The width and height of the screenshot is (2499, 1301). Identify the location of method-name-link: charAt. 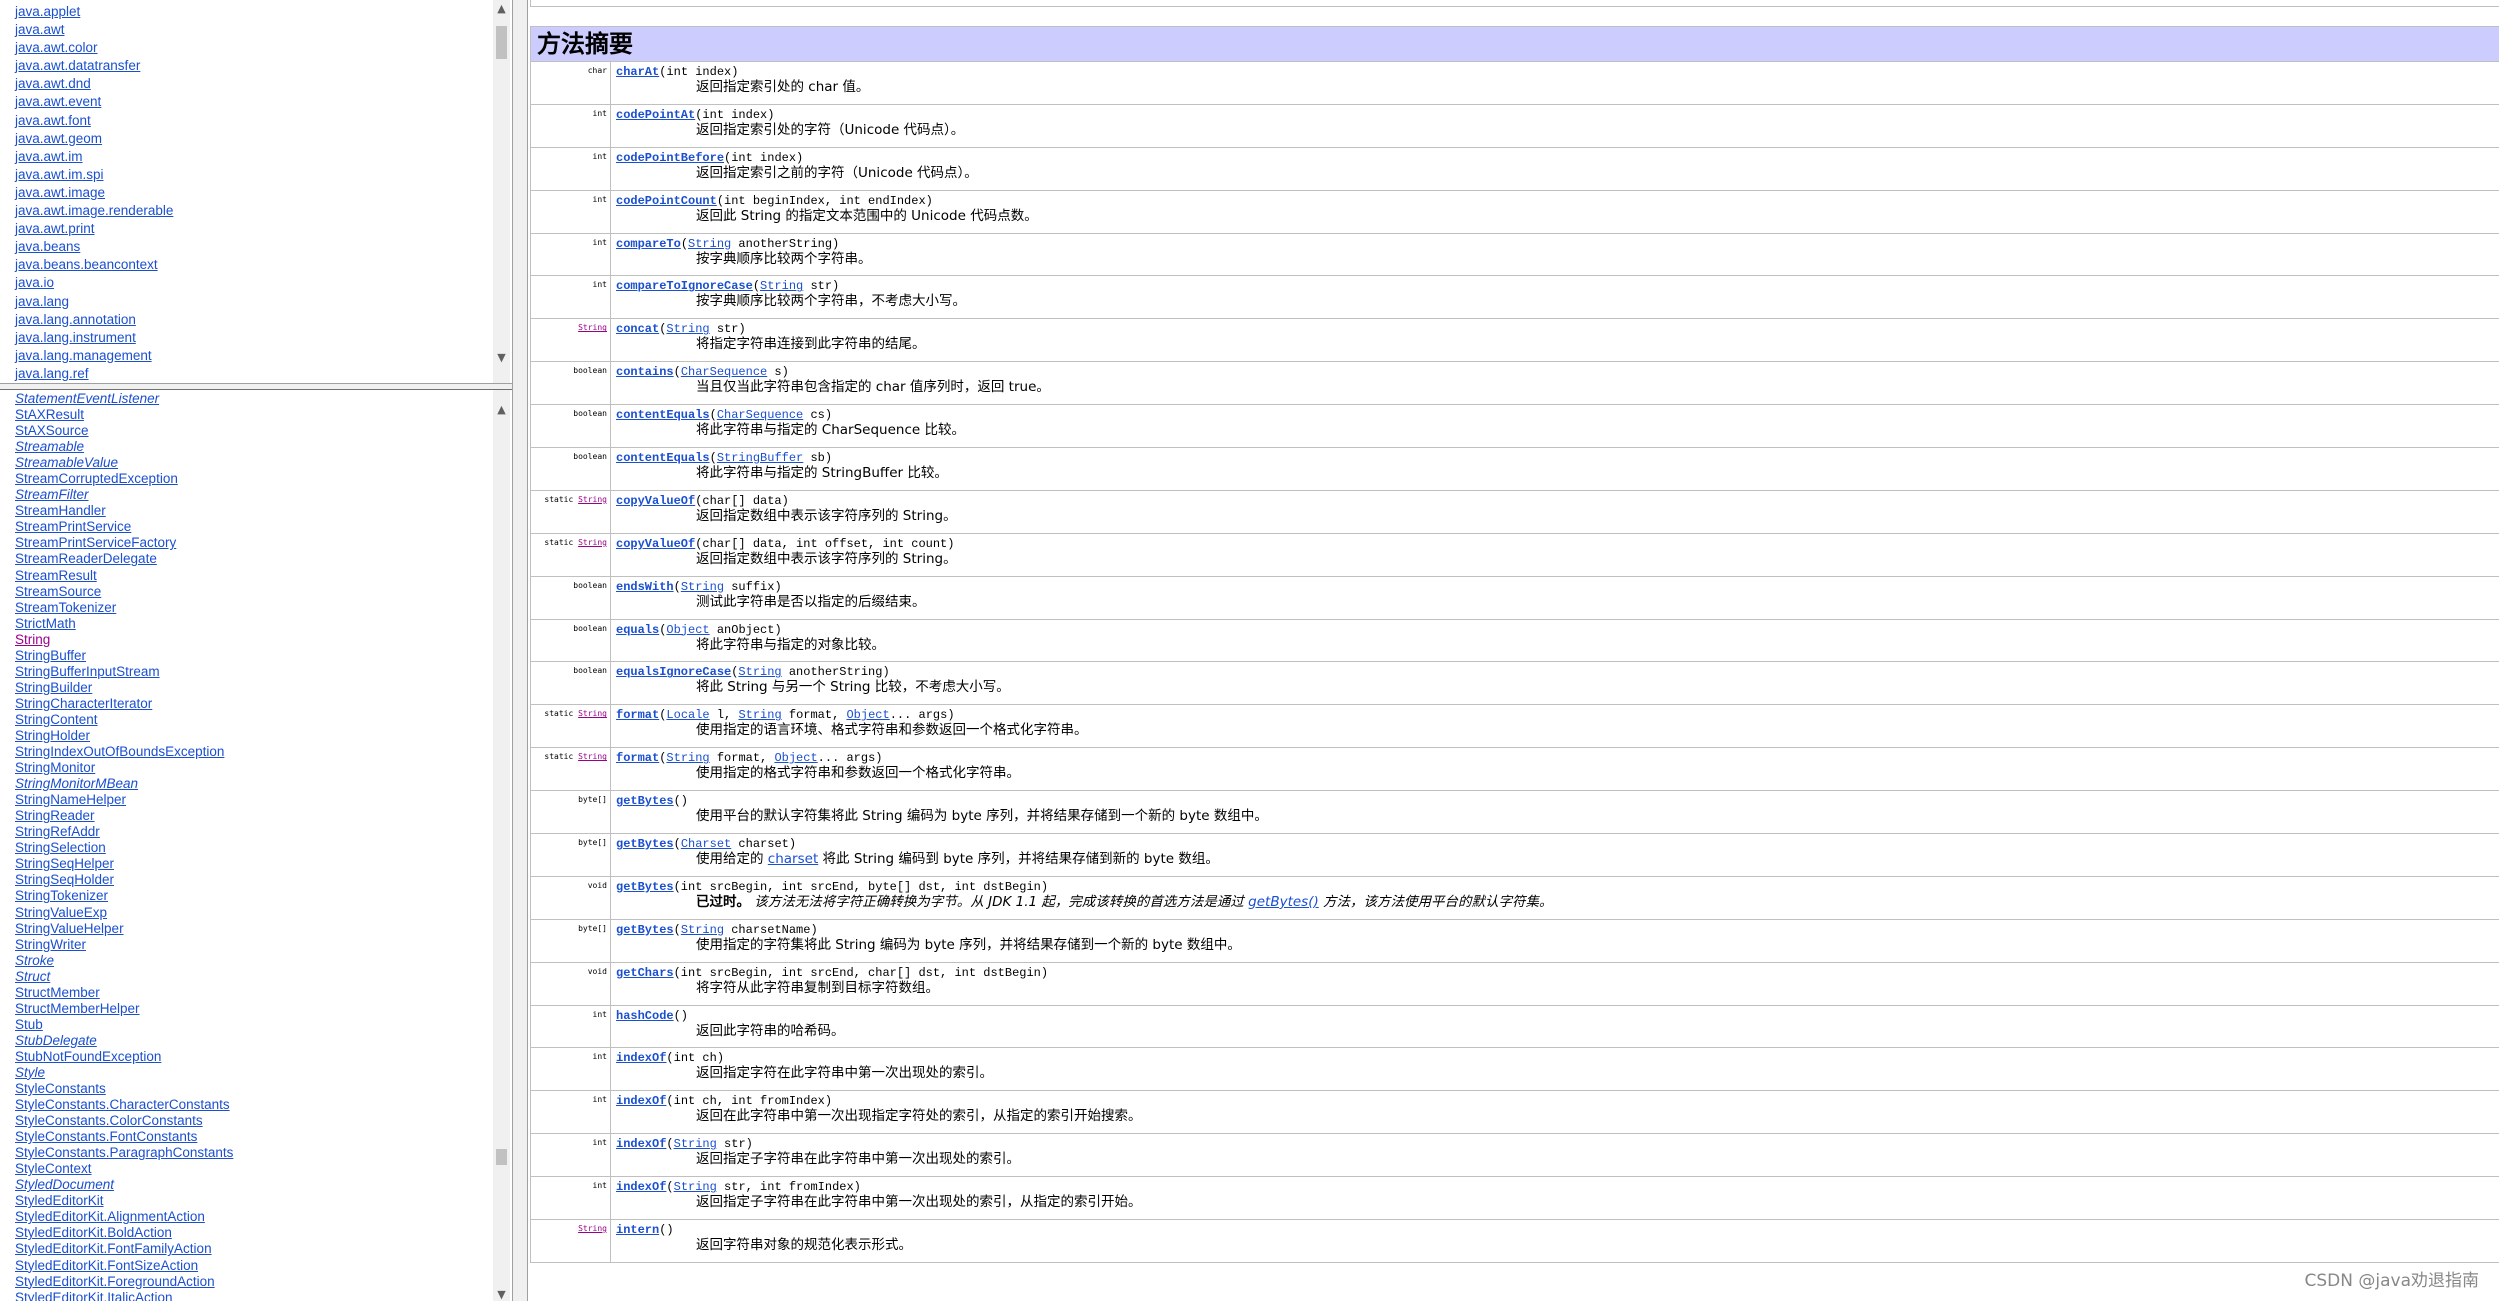
(637, 72).